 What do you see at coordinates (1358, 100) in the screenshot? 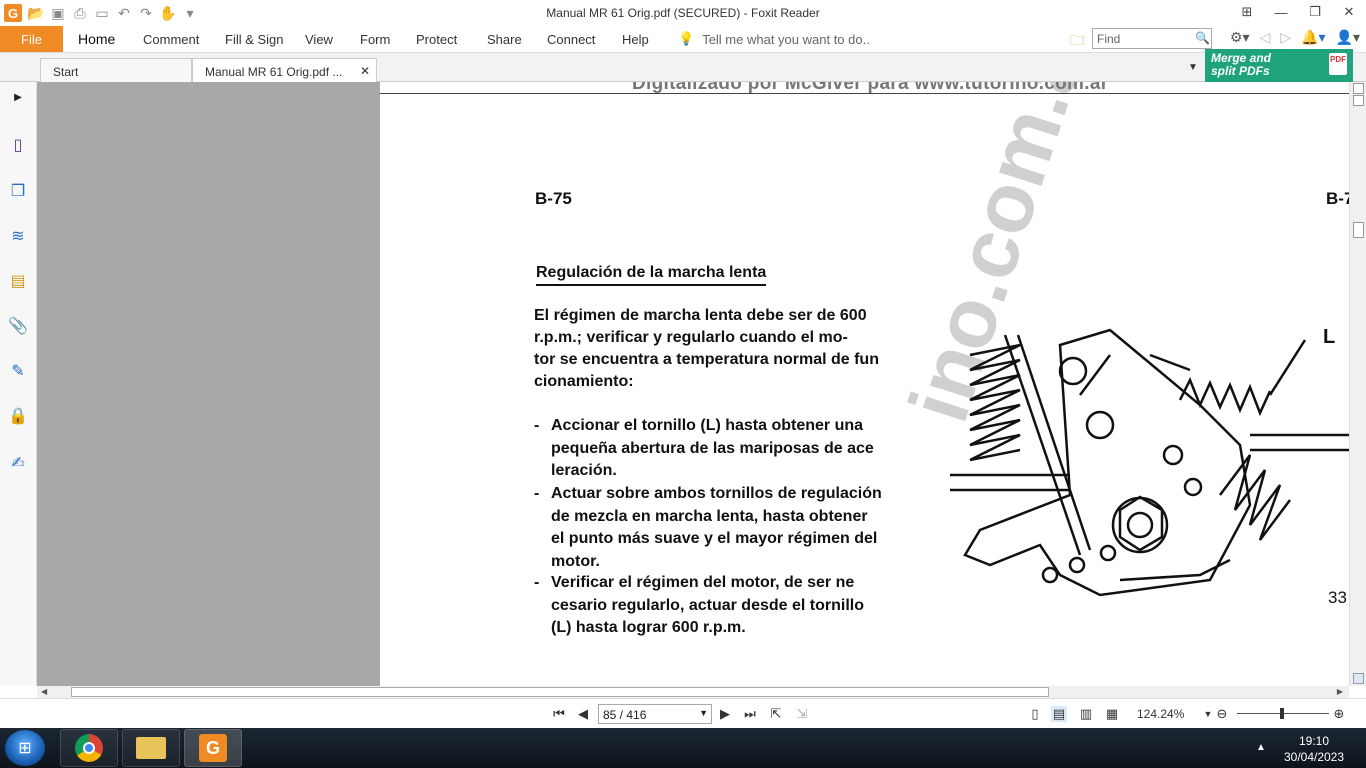
I see `scroll-page-up-icon` at bounding box center [1358, 100].